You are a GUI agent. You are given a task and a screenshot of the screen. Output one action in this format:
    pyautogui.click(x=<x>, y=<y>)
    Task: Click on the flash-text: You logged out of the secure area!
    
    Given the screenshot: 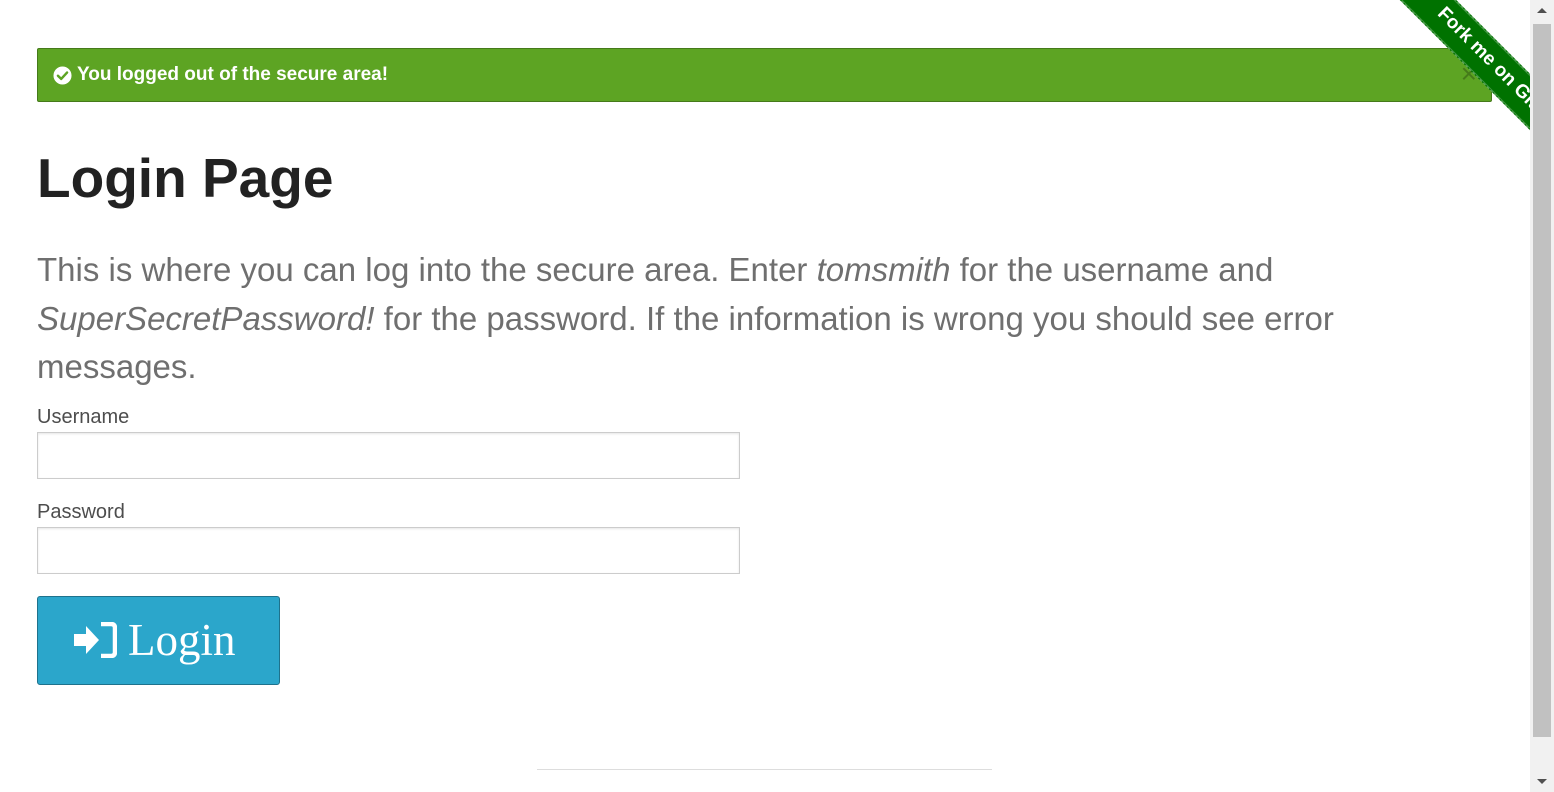 What is the action you would take?
    pyautogui.click(x=233, y=74)
    